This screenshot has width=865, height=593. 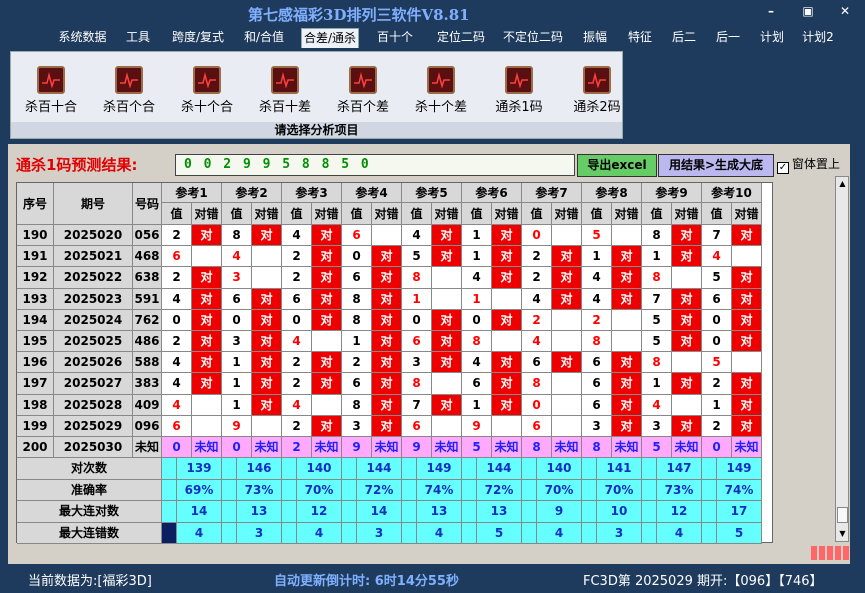 I want to click on maximize-button: ▣, so click(x=808, y=11).